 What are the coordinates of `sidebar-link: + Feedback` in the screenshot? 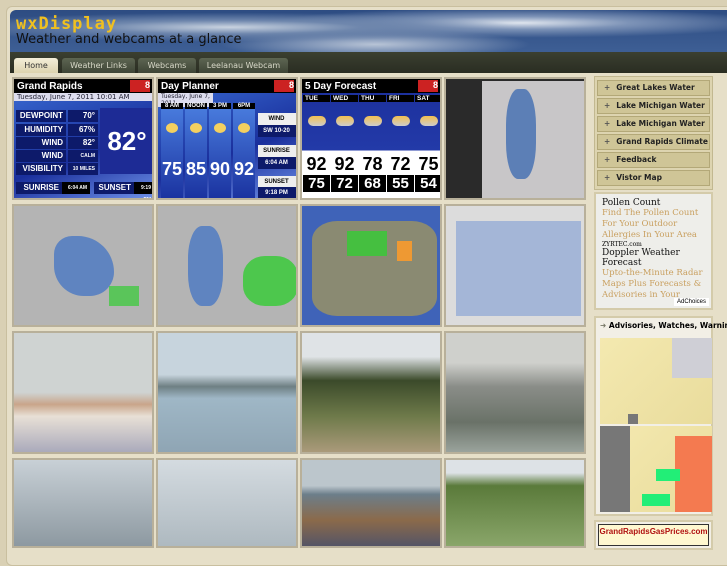 It's located at (653, 160).